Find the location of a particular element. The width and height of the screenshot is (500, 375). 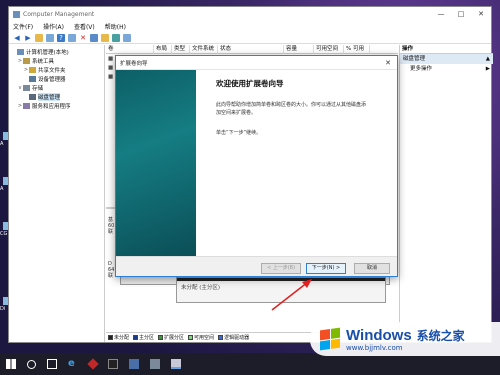

menu-help: 帮助(H) is located at coordinates (115, 26).